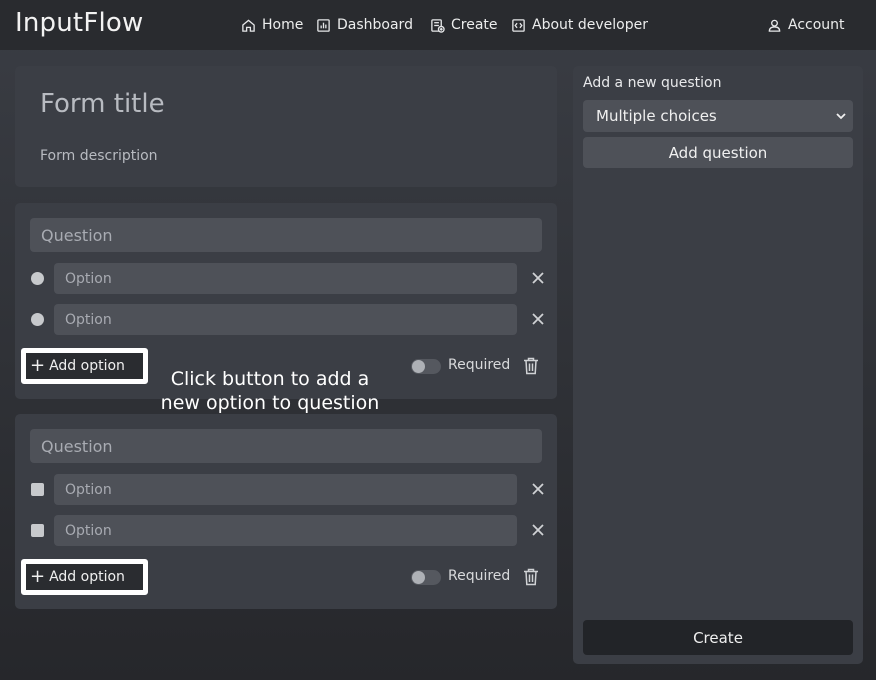 Image resolution: width=876 pixels, height=680 pixels. Describe the element at coordinates (99, 156) in the screenshot. I see `form-description-input: Form description` at that location.